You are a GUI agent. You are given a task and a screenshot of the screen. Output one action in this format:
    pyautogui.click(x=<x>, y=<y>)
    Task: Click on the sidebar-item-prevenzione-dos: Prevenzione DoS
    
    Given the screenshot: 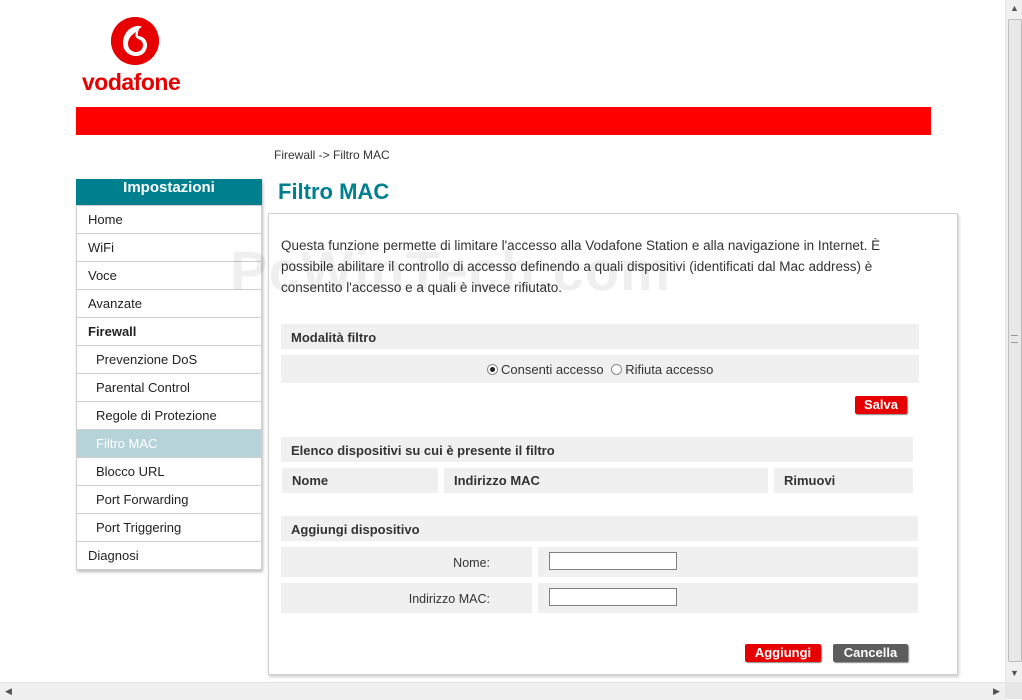 What is the action you would take?
    pyautogui.click(x=169, y=360)
    